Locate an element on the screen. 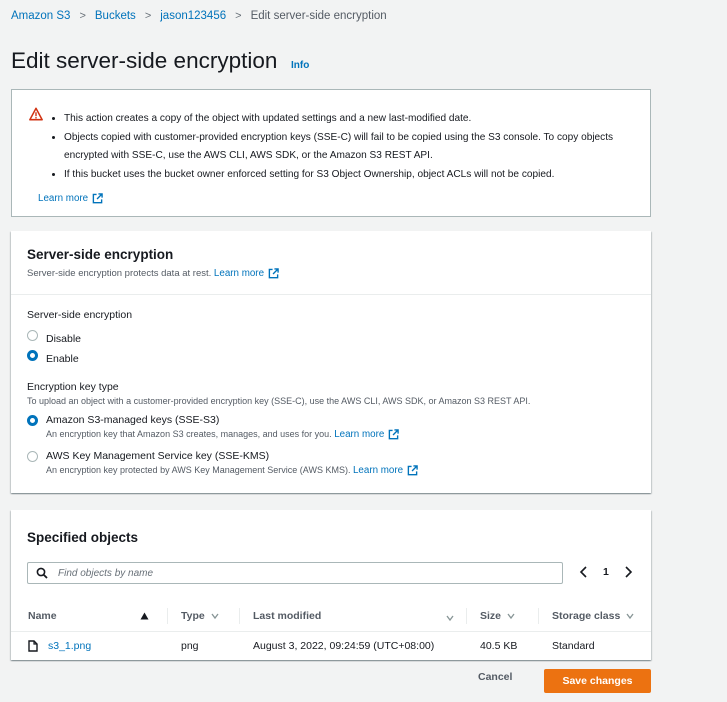  column-header-label: Name is located at coordinates (42, 616).